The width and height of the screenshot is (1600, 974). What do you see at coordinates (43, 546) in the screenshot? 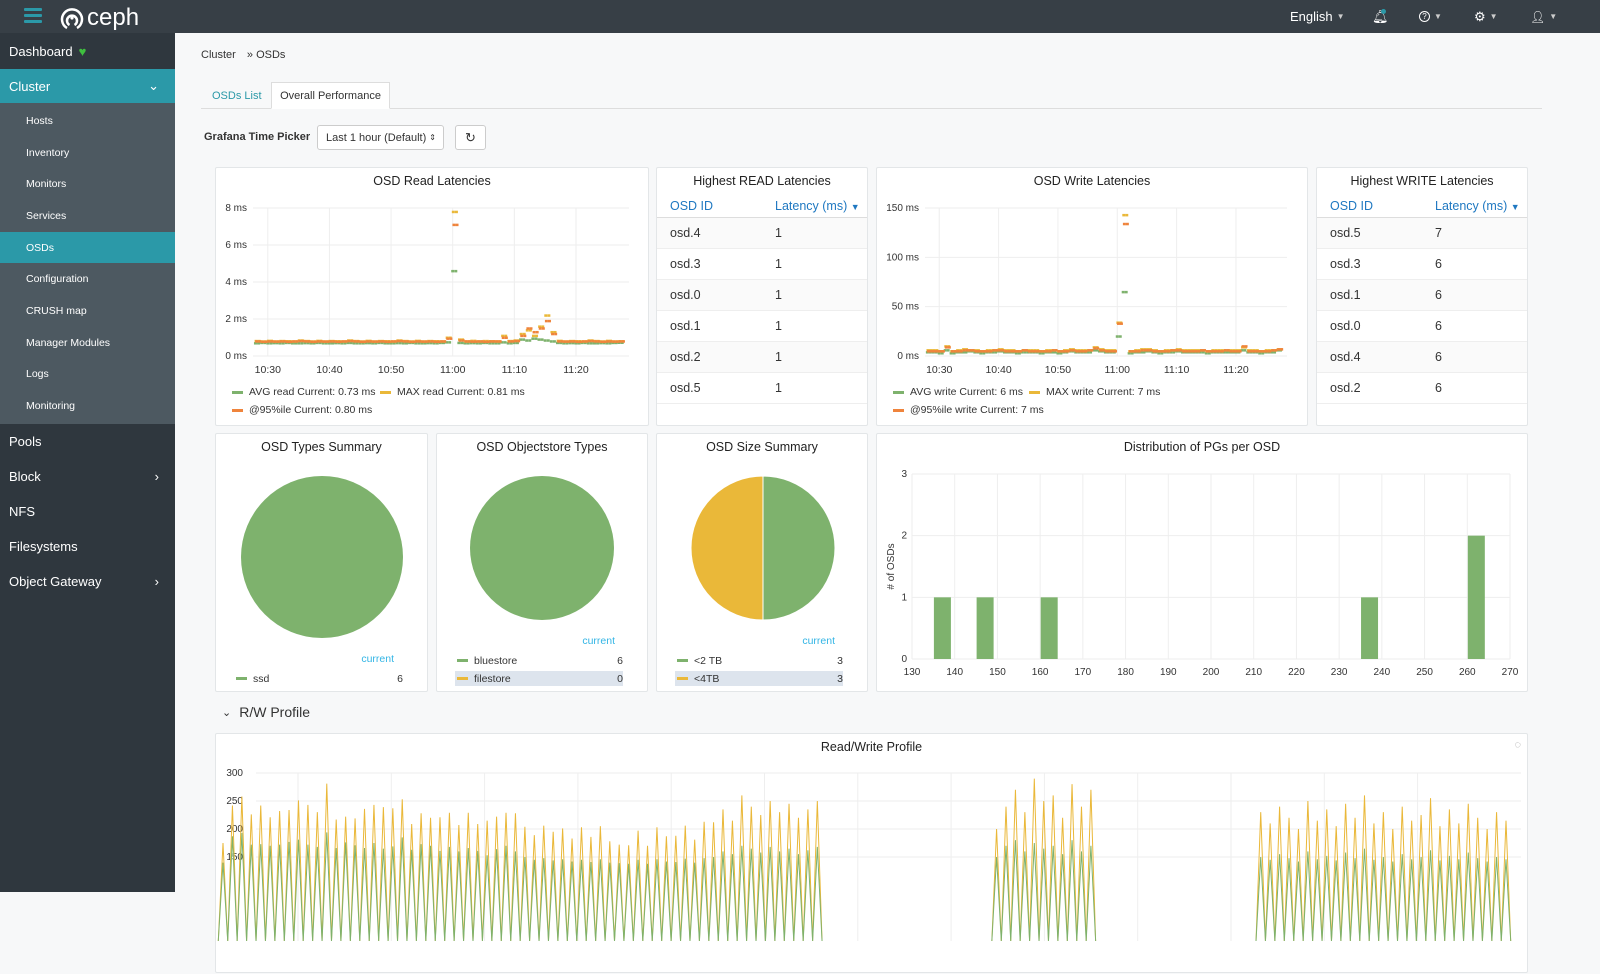
I see `sidebar-item-label: Filesystems` at bounding box center [43, 546].